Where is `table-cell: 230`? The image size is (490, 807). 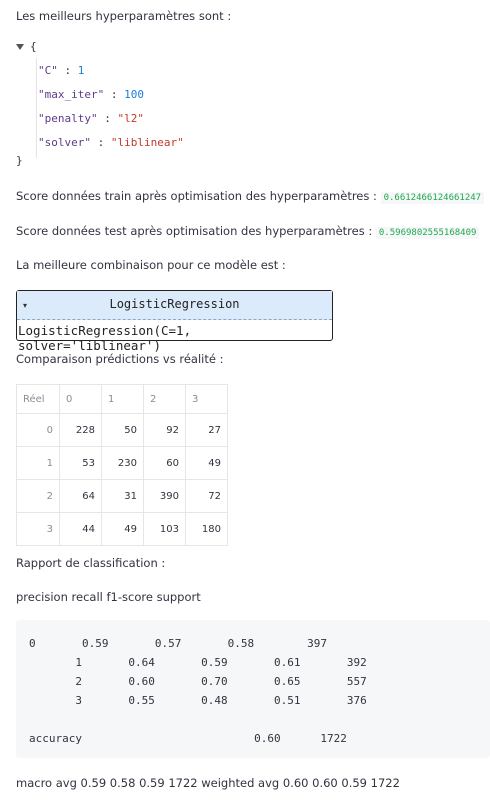 table-cell: 230 is located at coordinates (122, 463).